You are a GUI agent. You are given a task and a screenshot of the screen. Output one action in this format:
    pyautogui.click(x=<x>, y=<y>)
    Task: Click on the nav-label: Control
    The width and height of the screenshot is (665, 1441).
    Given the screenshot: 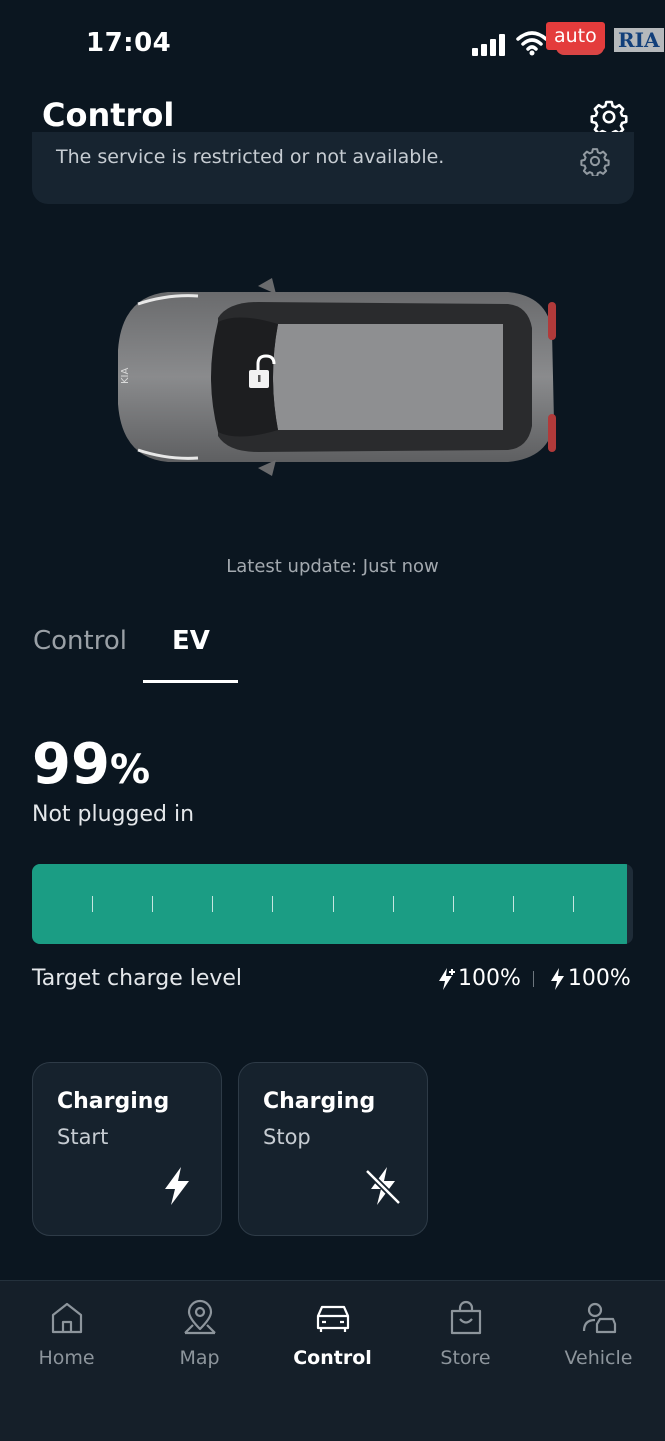 What is the action you would take?
    pyautogui.click(x=332, y=1358)
    